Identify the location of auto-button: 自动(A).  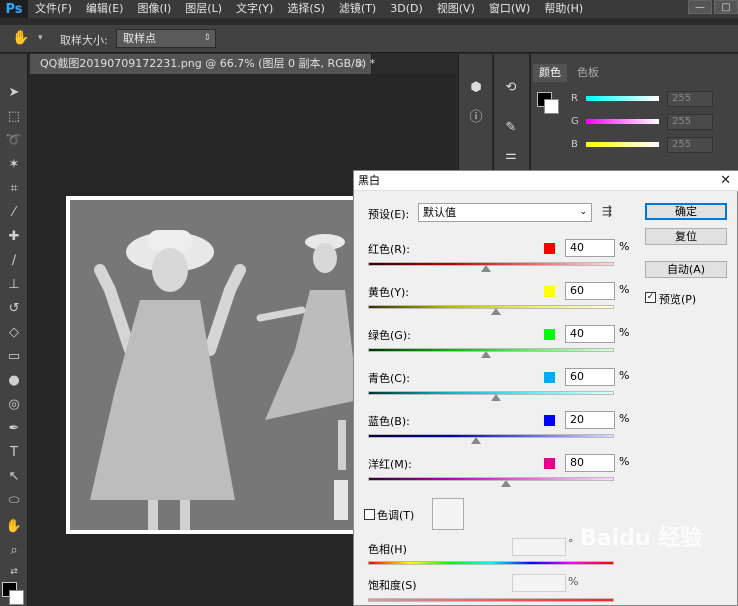
(686, 269).